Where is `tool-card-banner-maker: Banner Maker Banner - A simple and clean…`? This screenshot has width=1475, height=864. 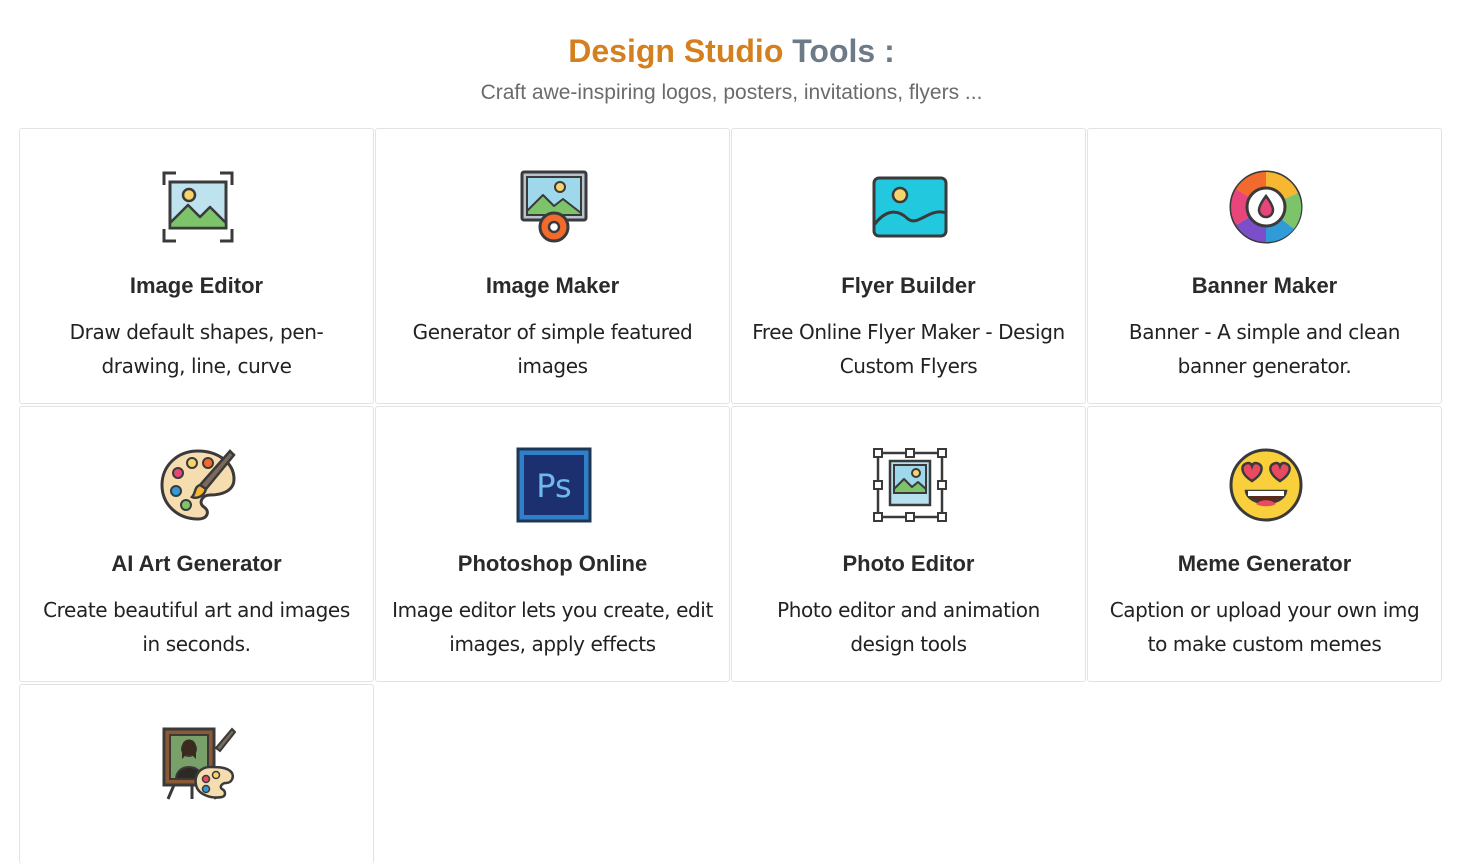 tool-card-banner-maker: Banner Maker Banner - A simple and clean… is located at coordinates (1264, 266).